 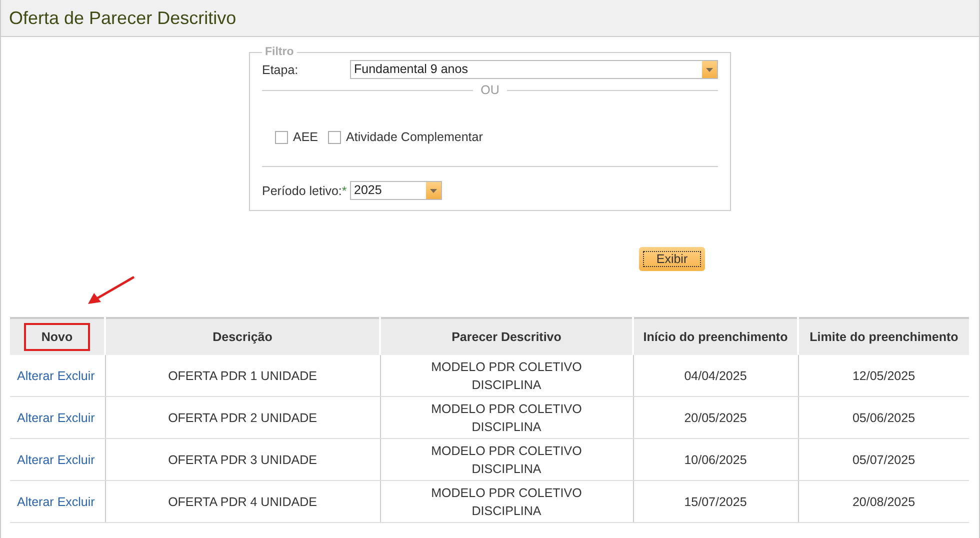 I want to click on periodo-dropdown: 2025, so click(x=396, y=190).